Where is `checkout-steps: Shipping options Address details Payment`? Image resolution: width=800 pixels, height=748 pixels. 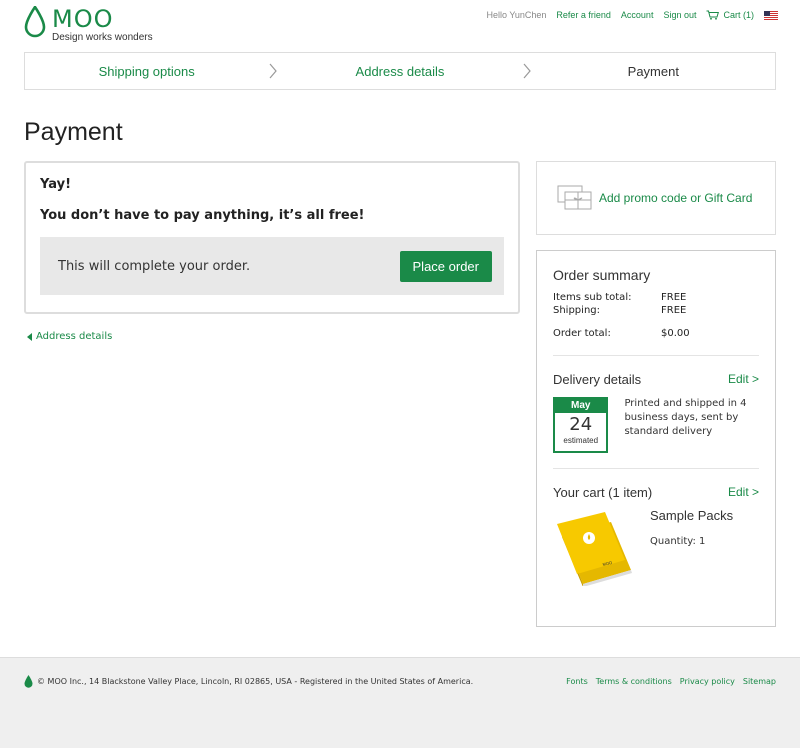 checkout-steps: Shipping options Address details Payment is located at coordinates (400, 71).